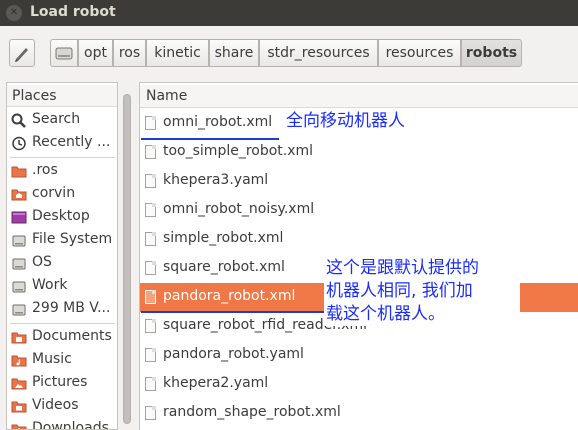 This screenshot has width=578, height=430. I want to click on file-name: simple_robot.xml, so click(223, 238).